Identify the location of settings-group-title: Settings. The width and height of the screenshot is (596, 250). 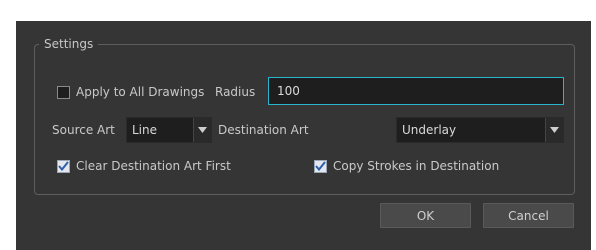
(69, 44).